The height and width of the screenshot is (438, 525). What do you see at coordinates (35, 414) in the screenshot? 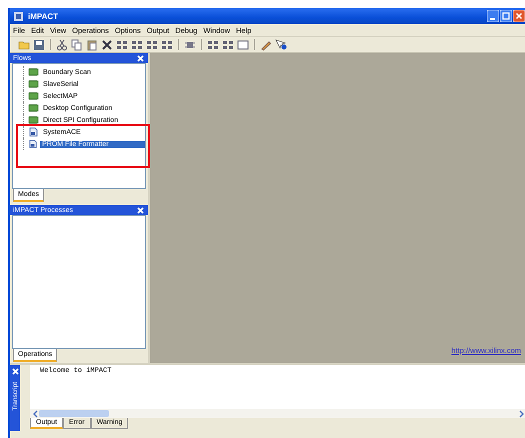
I see `scroll-left-icon` at bounding box center [35, 414].